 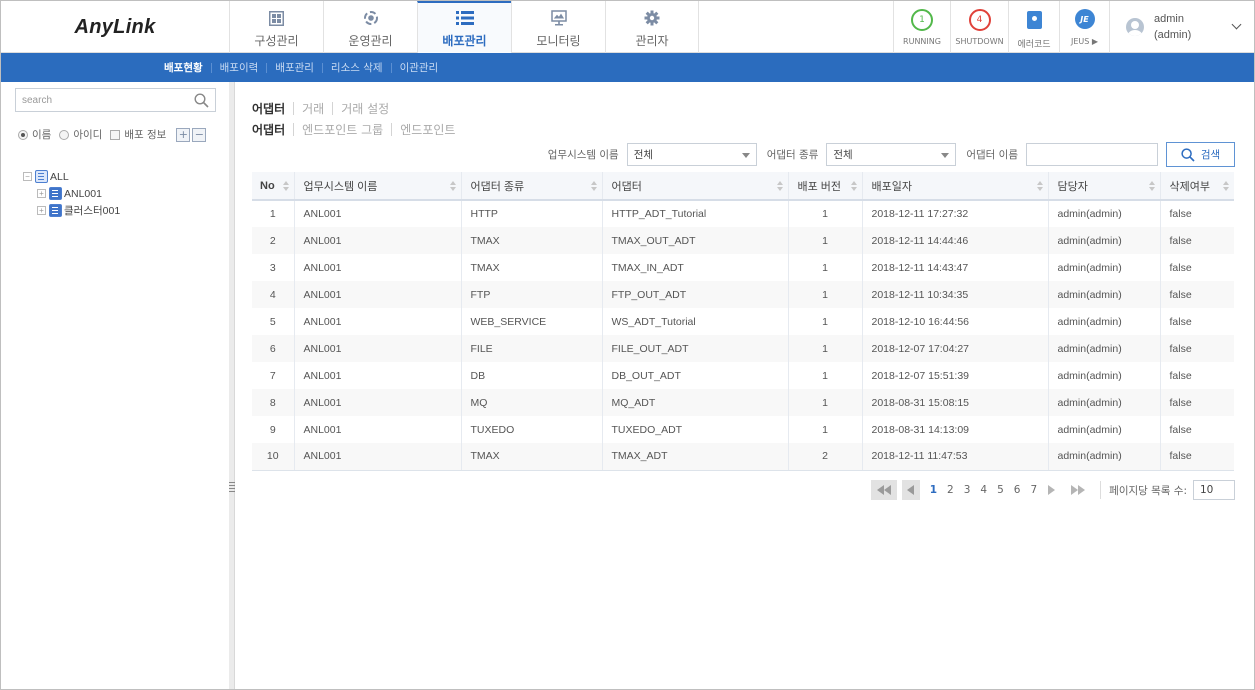 I want to click on column-header-deploy-date: 배포일자, so click(x=955, y=186).